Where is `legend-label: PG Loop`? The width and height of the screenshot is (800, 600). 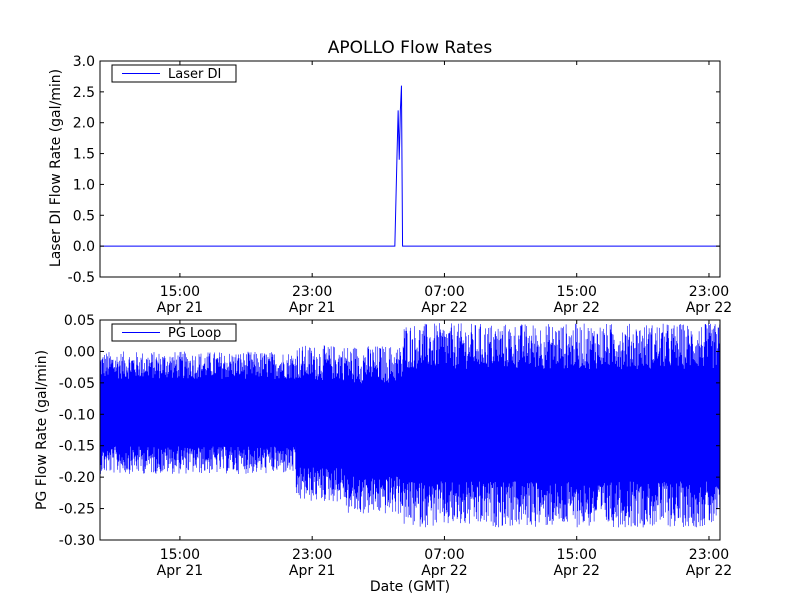
legend-label: PG Loop is located at coordinates (194, 333).